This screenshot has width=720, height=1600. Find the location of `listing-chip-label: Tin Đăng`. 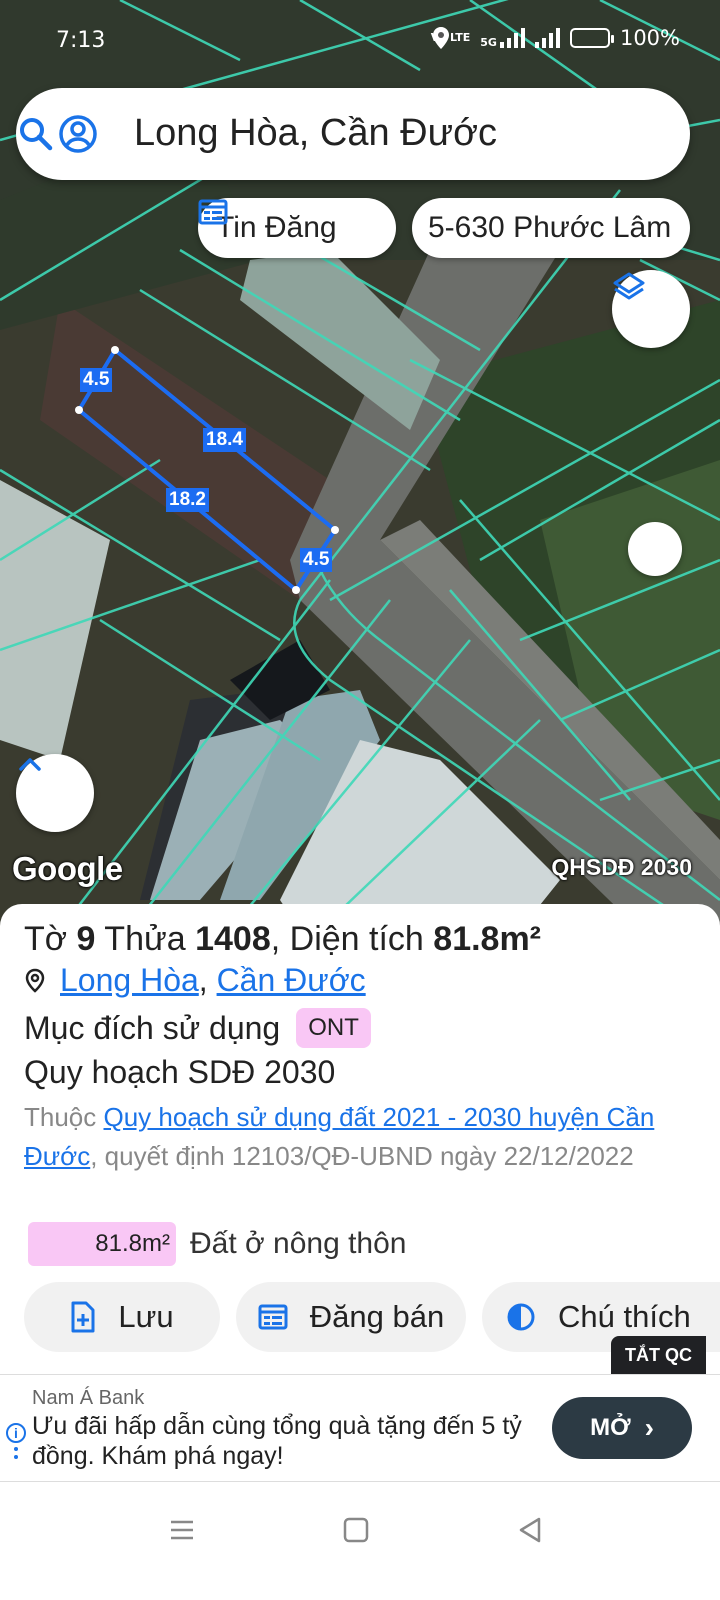

listing-chip-label: Tin Đăng is located at coordinates (276, 227).